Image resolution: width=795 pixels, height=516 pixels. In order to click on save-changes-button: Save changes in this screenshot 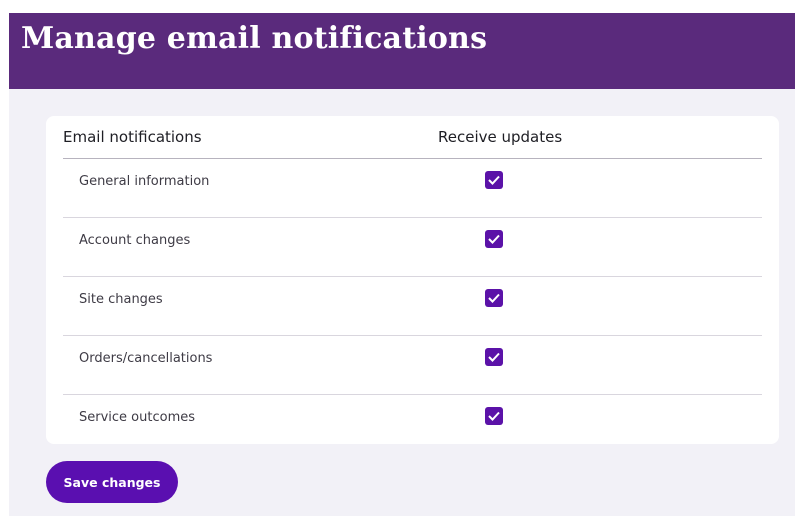, I will do `click(112, 482)`.